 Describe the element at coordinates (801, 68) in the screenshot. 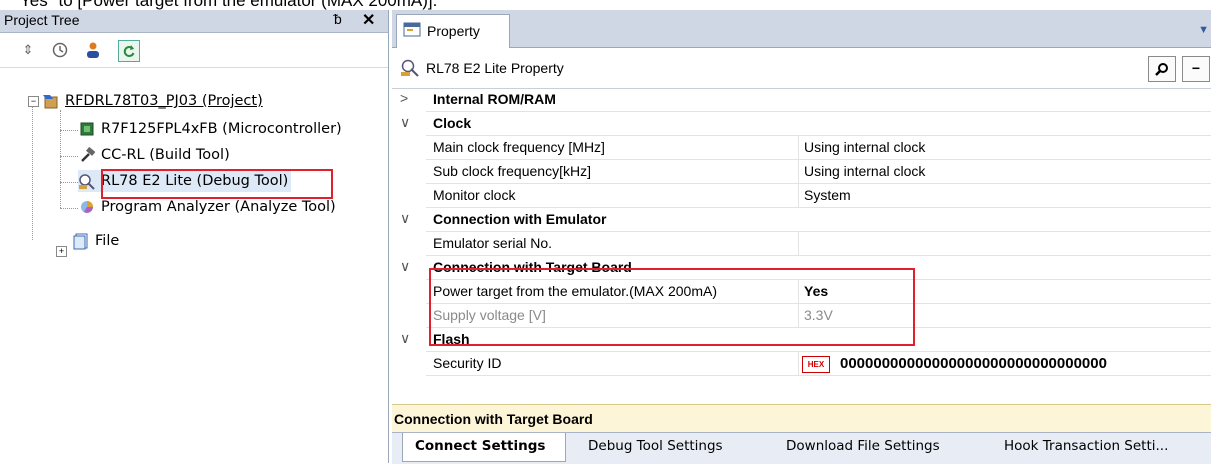

I see `property-header: RL78 E2 Lite Property −` at that location.